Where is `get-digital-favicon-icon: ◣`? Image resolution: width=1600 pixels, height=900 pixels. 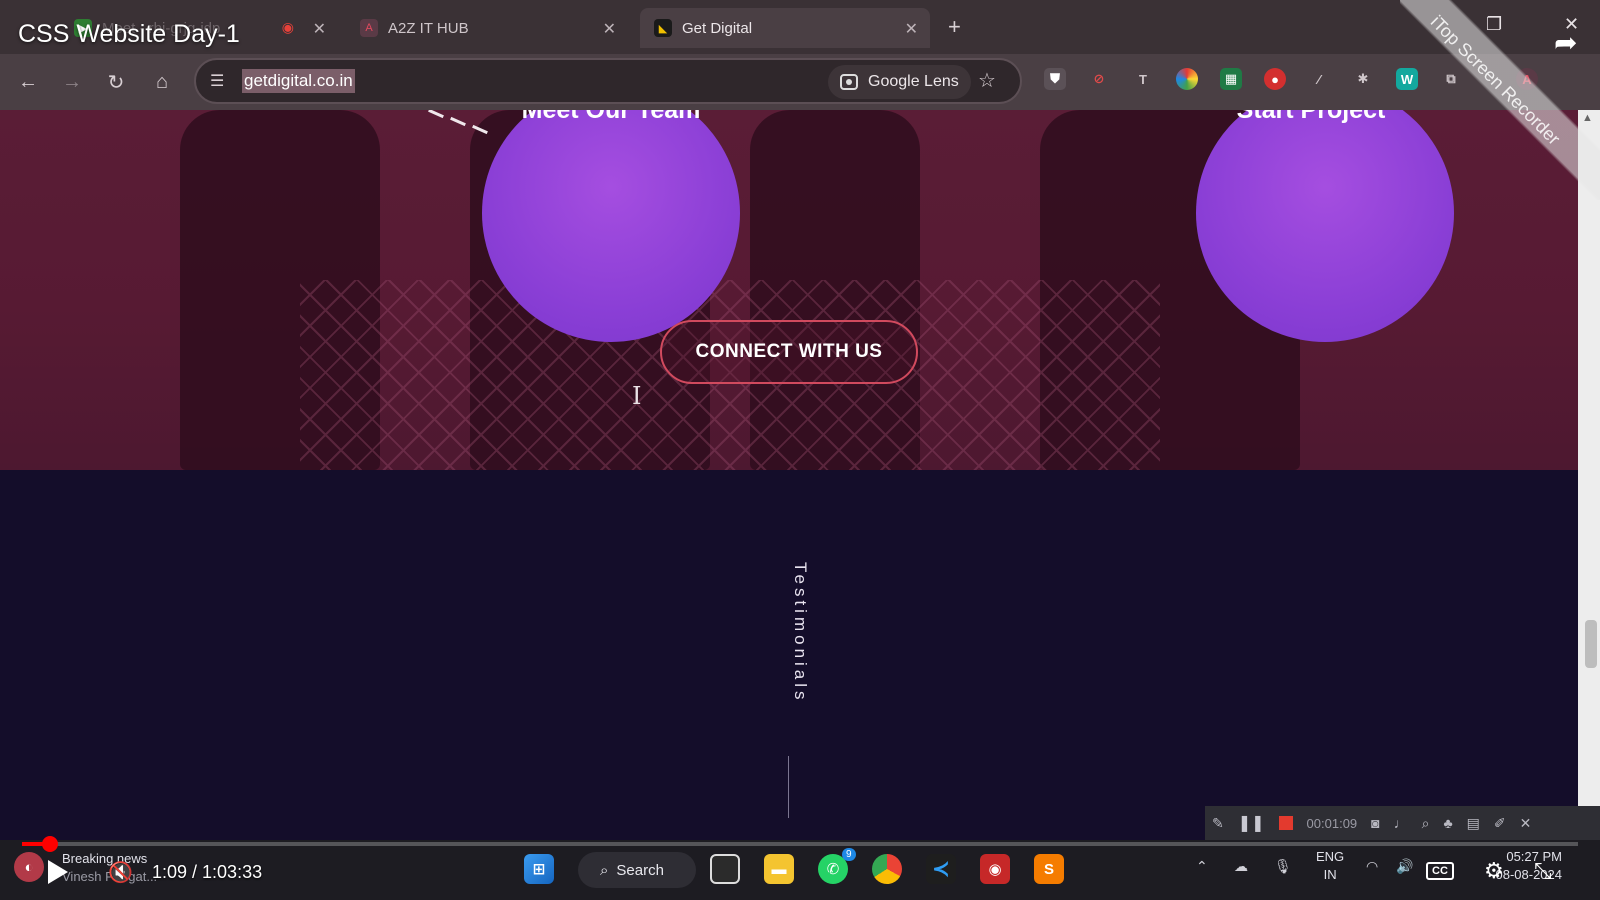
get-digital-favicon-icon: ◣ is located at coordinates (663, 28).